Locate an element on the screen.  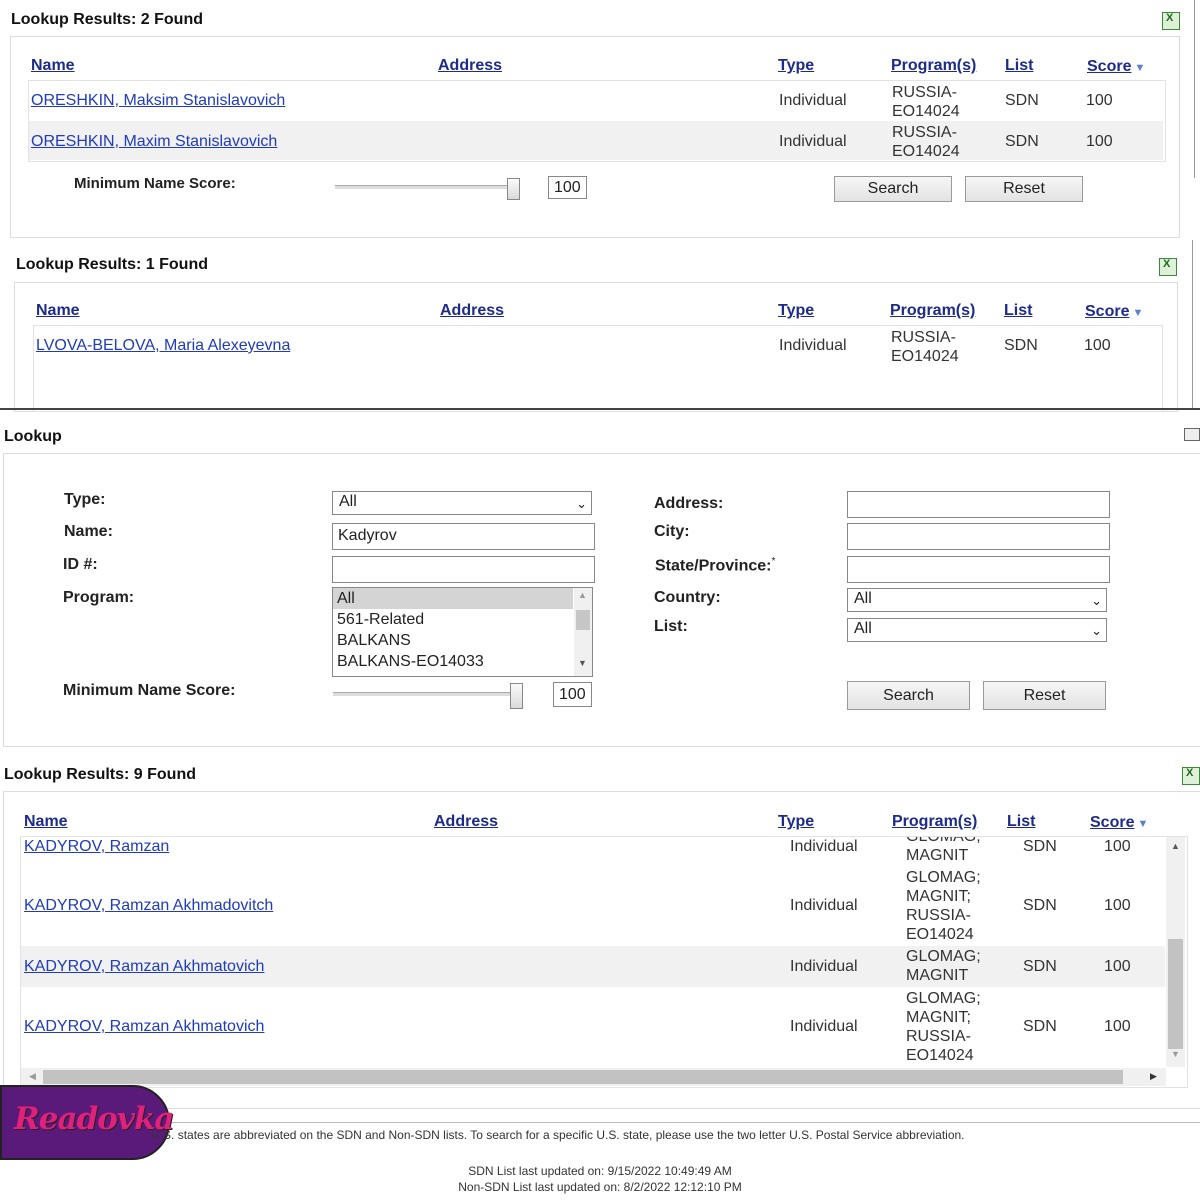
results-title: Lookup Results: 2 Found is located at coordinates (107, 19).